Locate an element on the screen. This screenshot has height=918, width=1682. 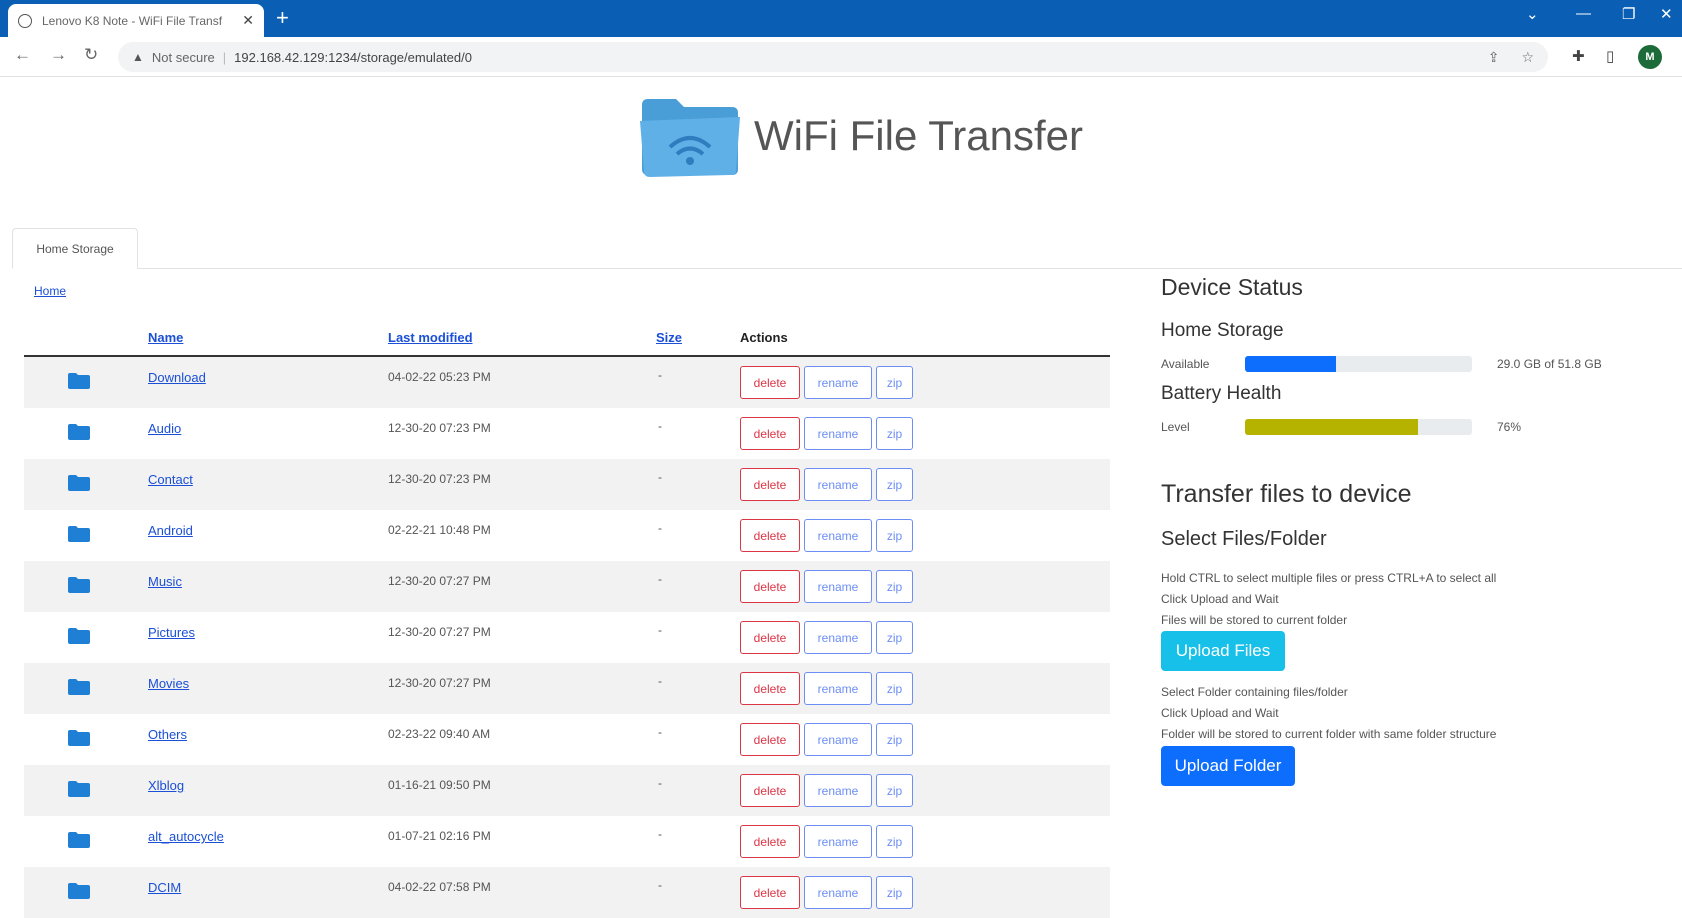
sort-size-link: Size is located at coordinates (669, 337).